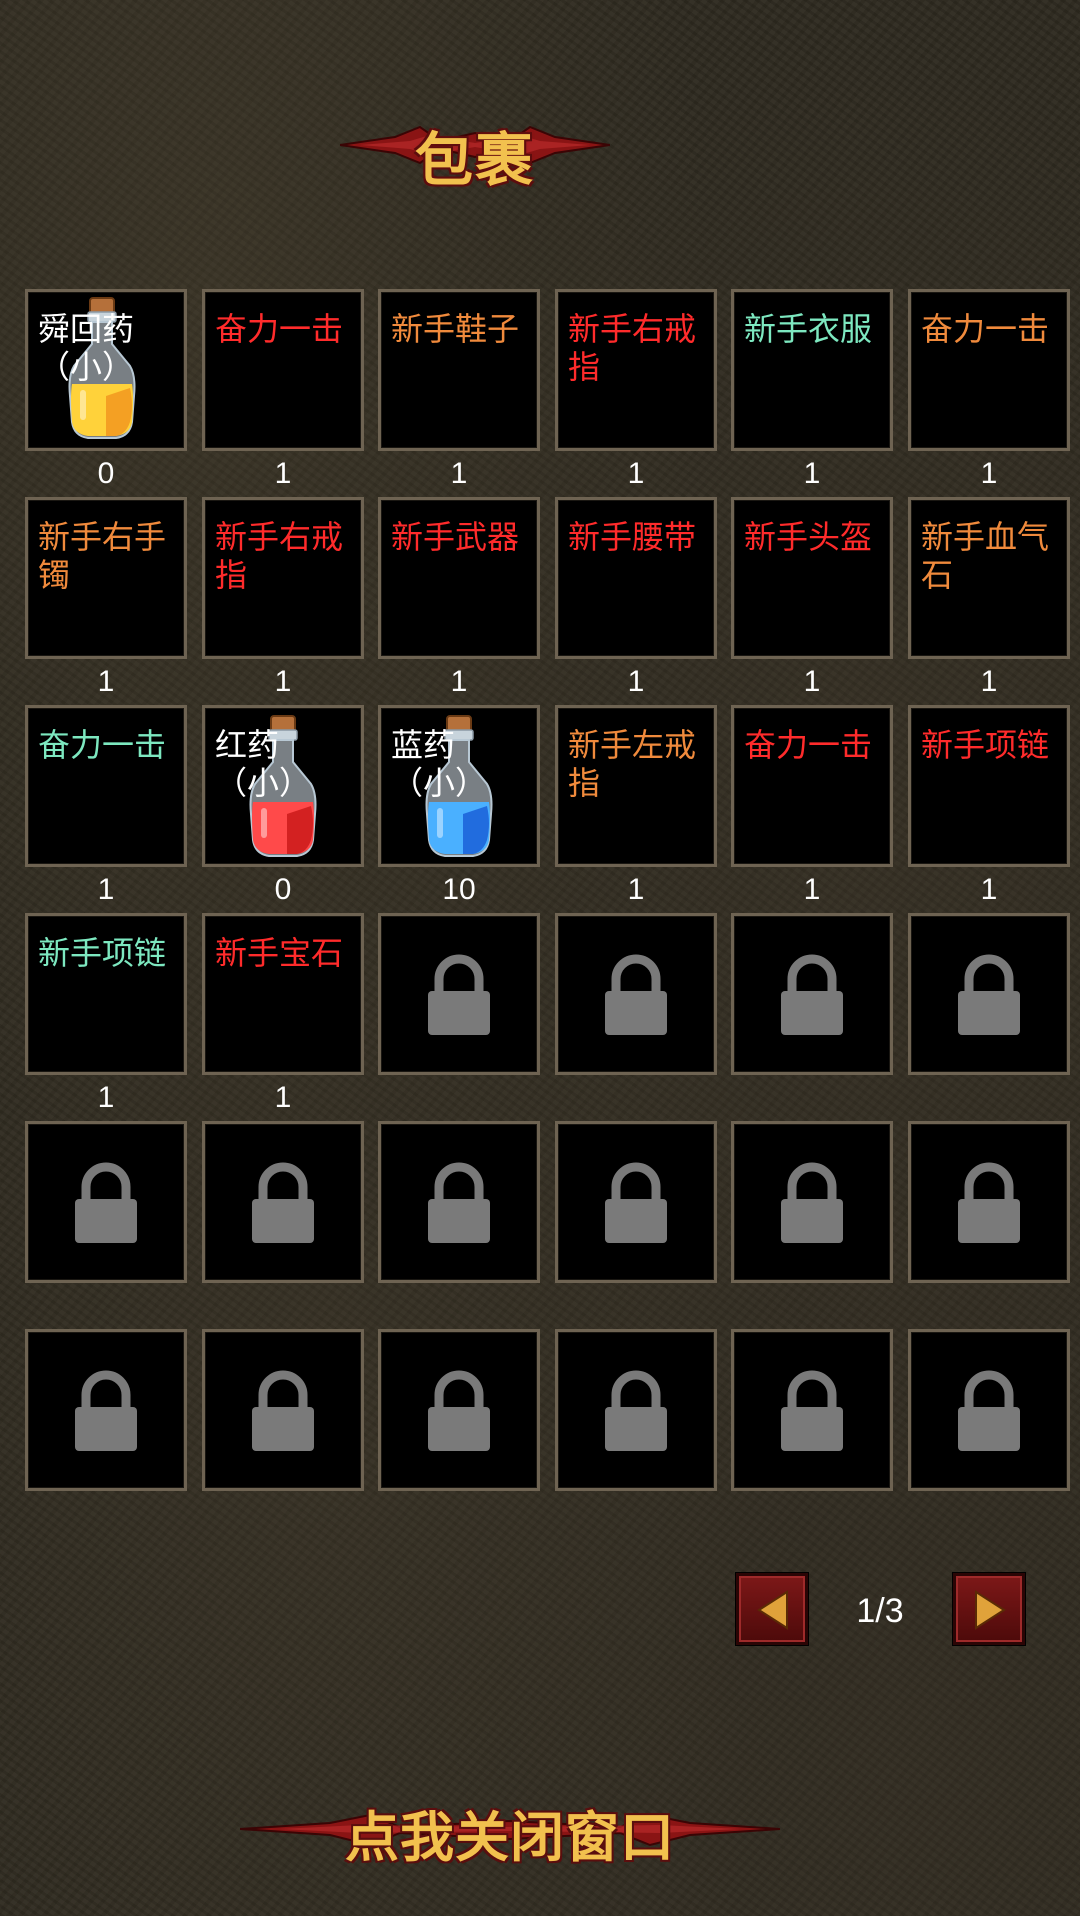  What do you see at coordinates (812, 597) in the screenshot?
I see `inventory-slot: 新手头盔 1` at bounding box center [812, 597].